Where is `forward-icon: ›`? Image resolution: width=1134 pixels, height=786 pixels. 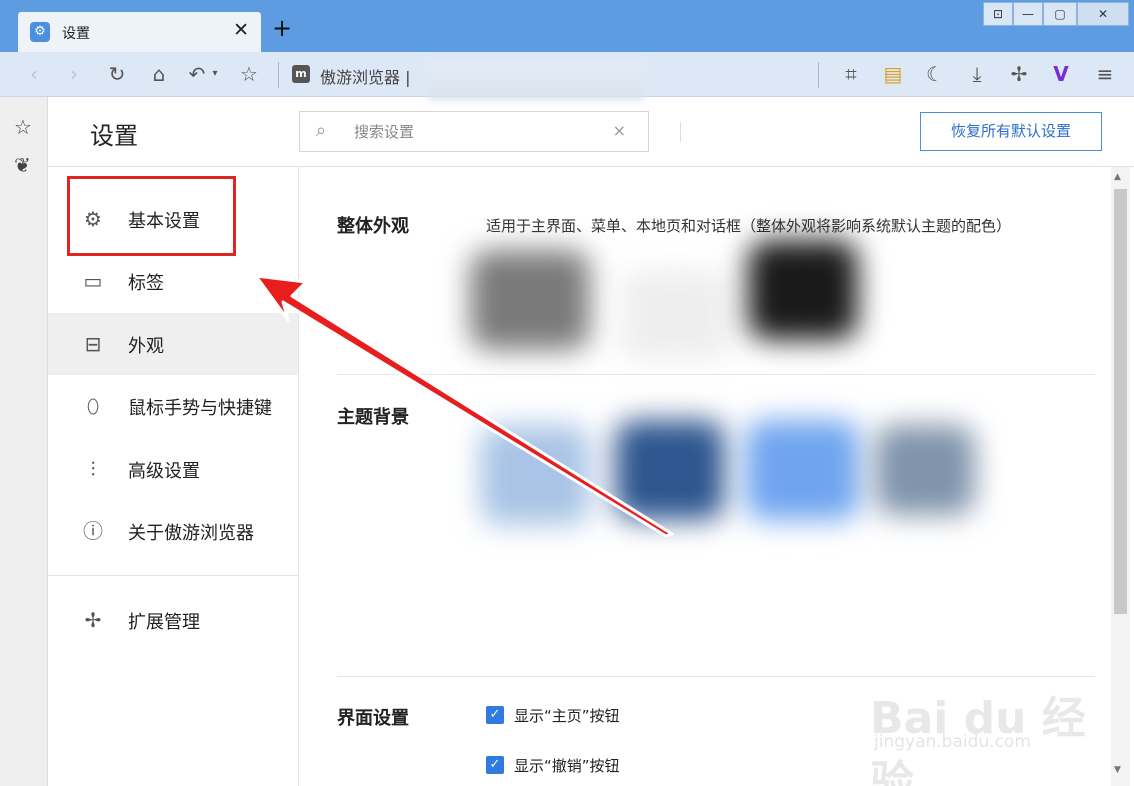 forward-icon: › is located at coordinates (74, 74).